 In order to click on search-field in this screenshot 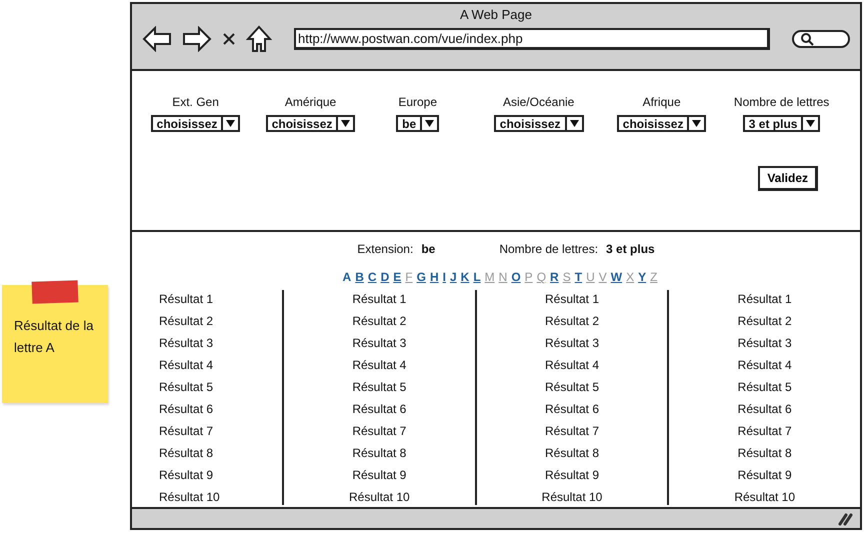, I will do `click(821, 39)`.